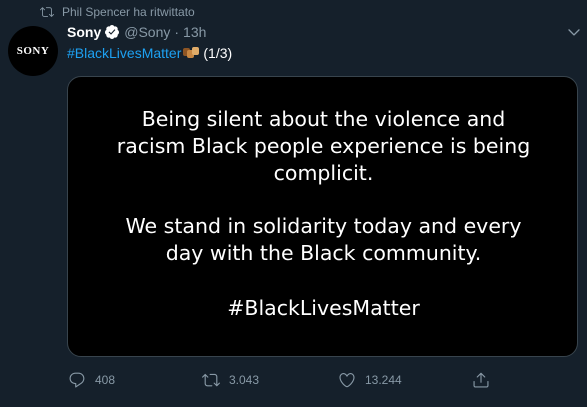 The width and height of the screenshot is (587, 407). I want to click on media-text-line-1: Being silent about the violence and, so click(323, 119).